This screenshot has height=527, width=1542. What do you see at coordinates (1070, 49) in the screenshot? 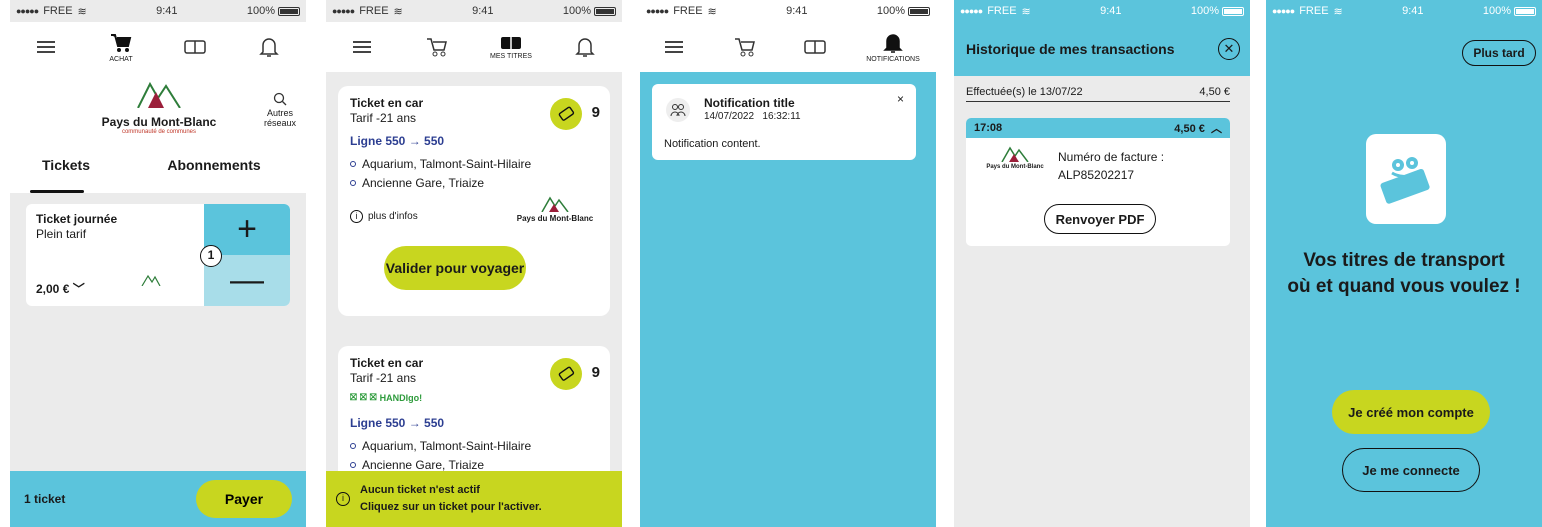
I see `page-title: Historique de mes transactions` at bounding box center [1070, 49].